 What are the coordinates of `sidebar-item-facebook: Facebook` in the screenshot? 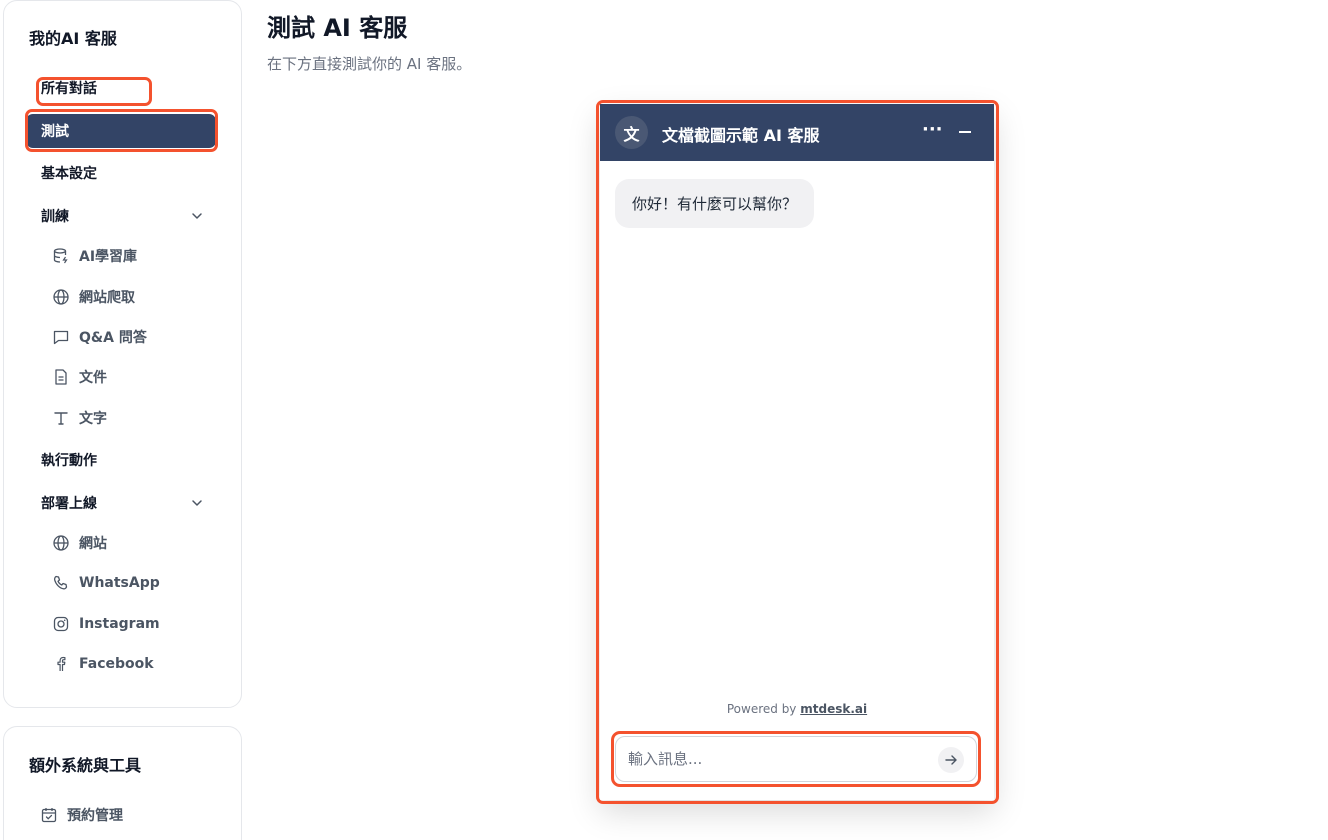 It's located at (103, 664).